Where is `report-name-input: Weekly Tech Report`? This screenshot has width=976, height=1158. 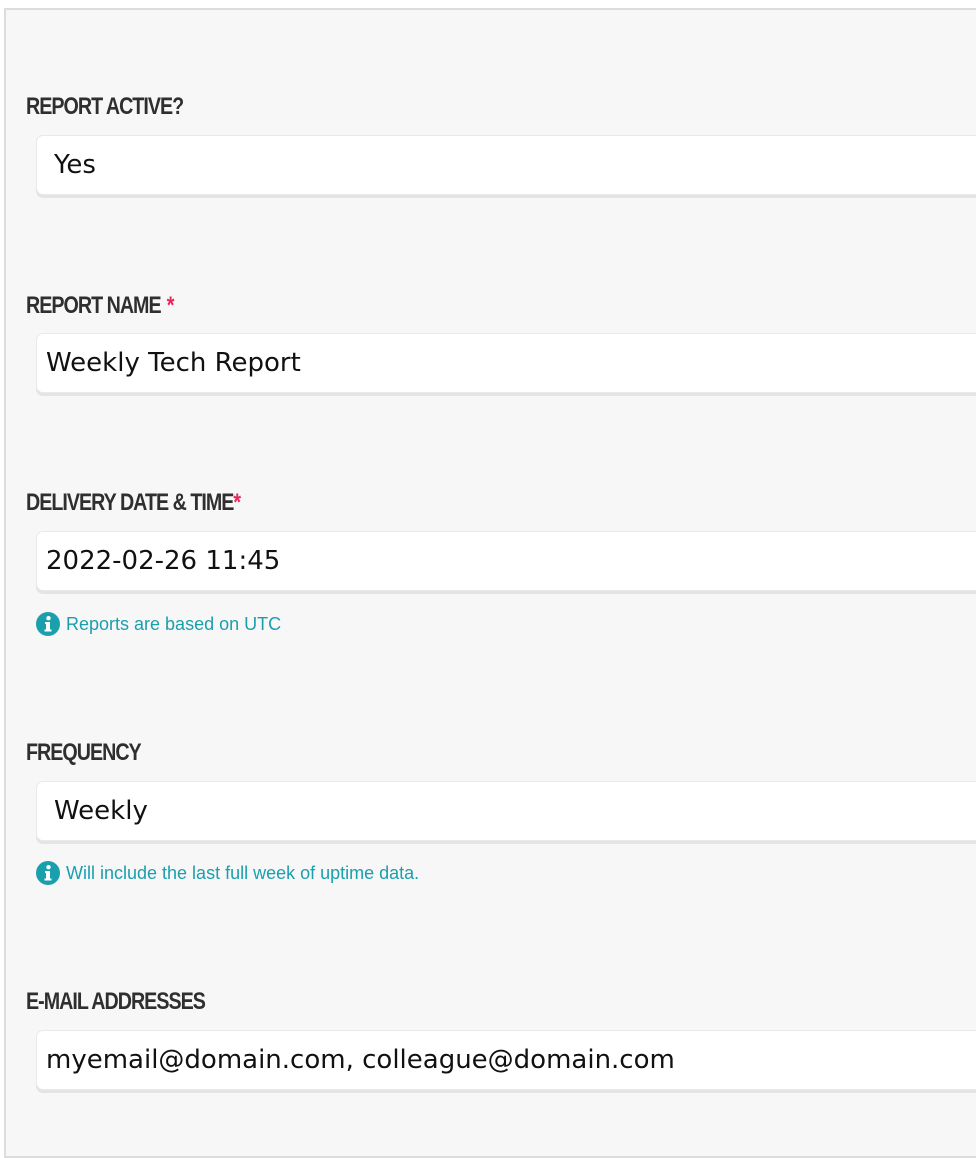
report-name-input: Weekly Tech Report is located at coordinates (506, 363).